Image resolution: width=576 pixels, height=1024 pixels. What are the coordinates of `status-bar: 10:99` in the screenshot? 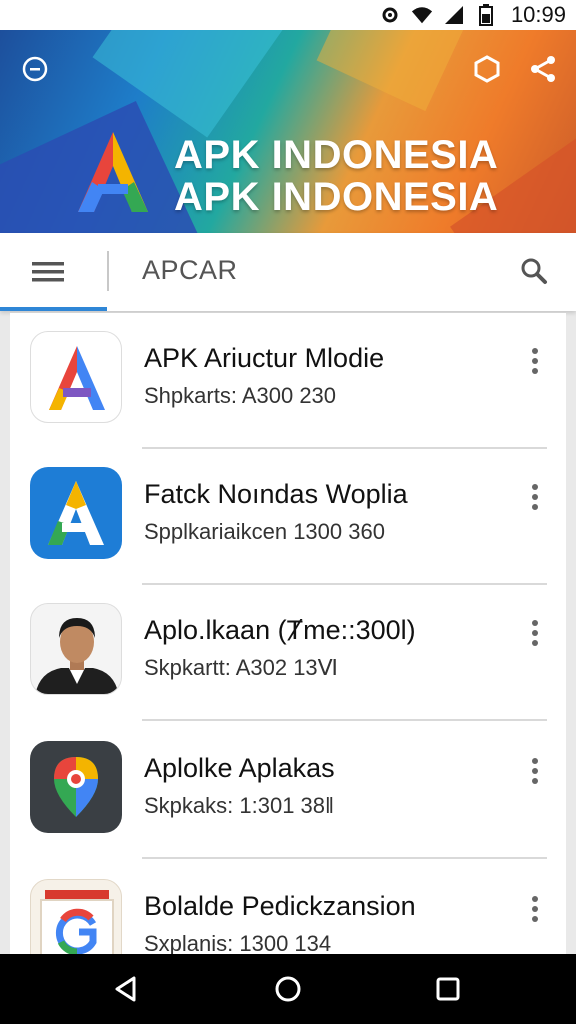 It's located at (288, 15).